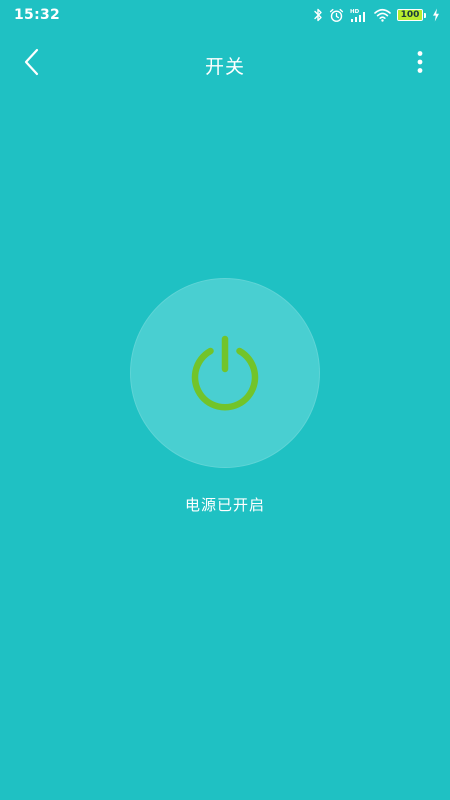 The image size is (450, 800). What do you see at coordinates (37, 15) in the screenshot?
I see `status-time: 15:32` at bounding box center [37, 15].